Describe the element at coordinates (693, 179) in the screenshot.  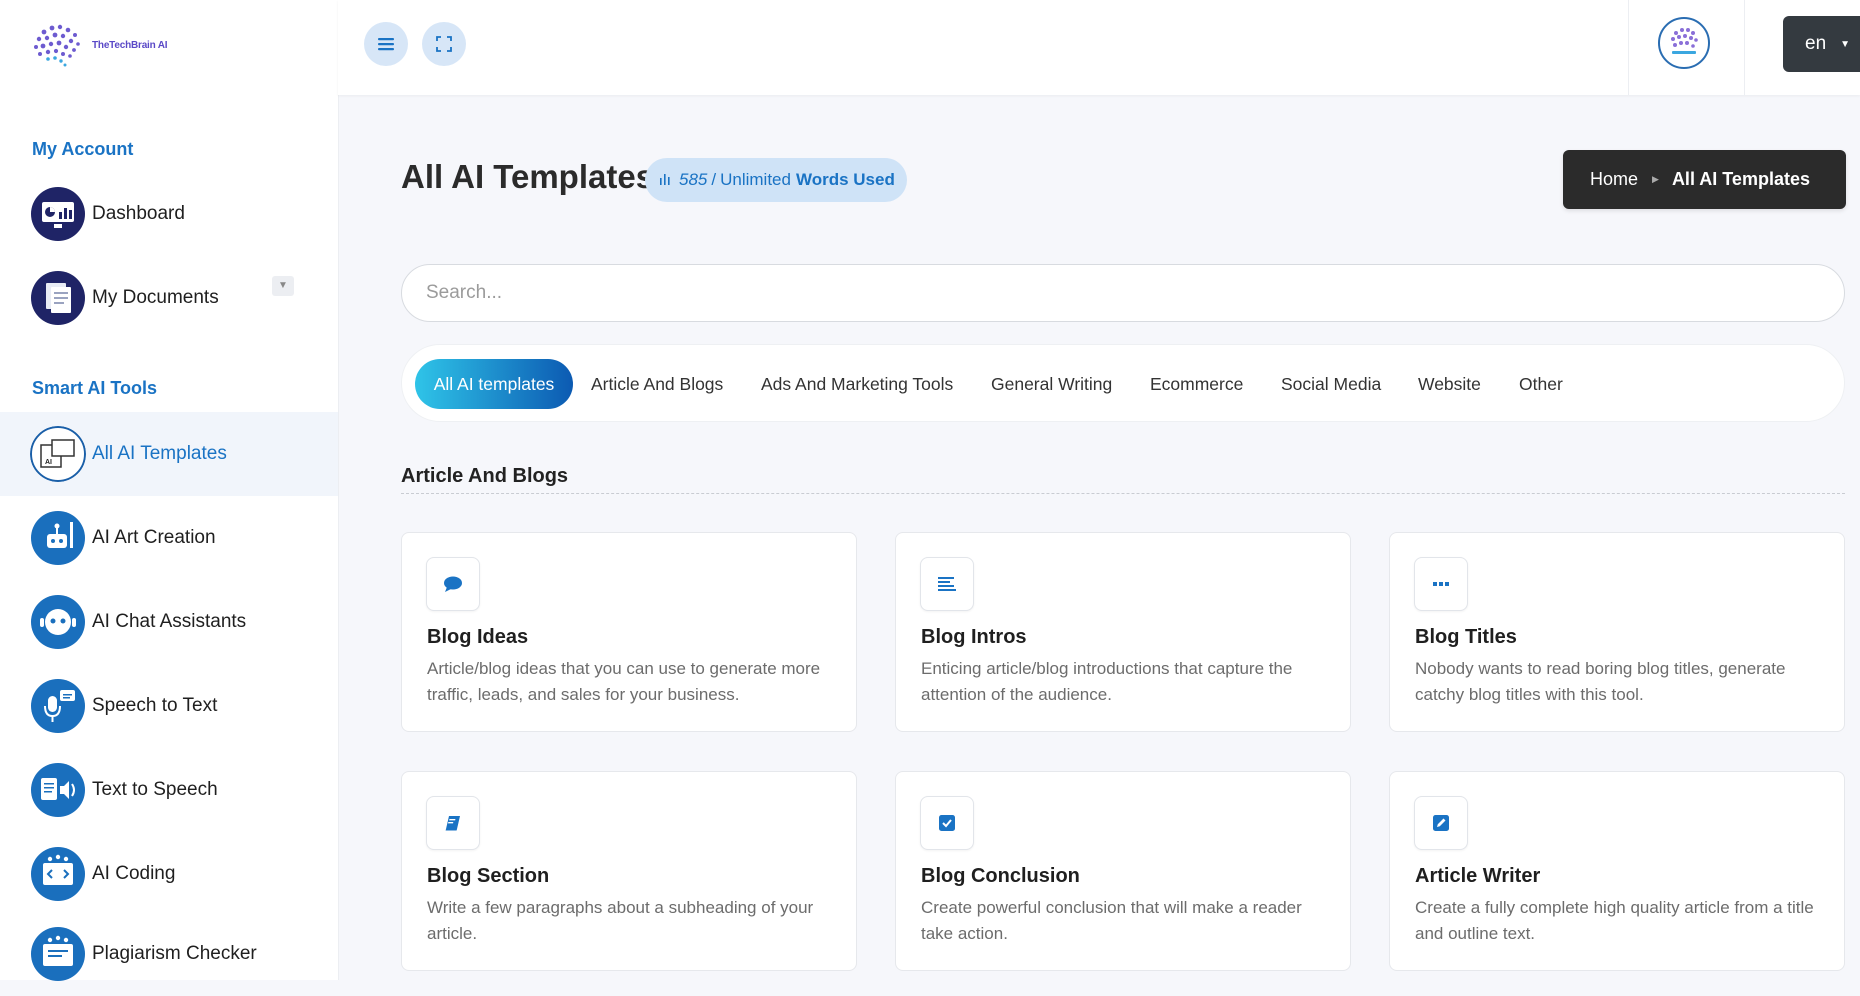
I see `words-used-count: 585` at that location.